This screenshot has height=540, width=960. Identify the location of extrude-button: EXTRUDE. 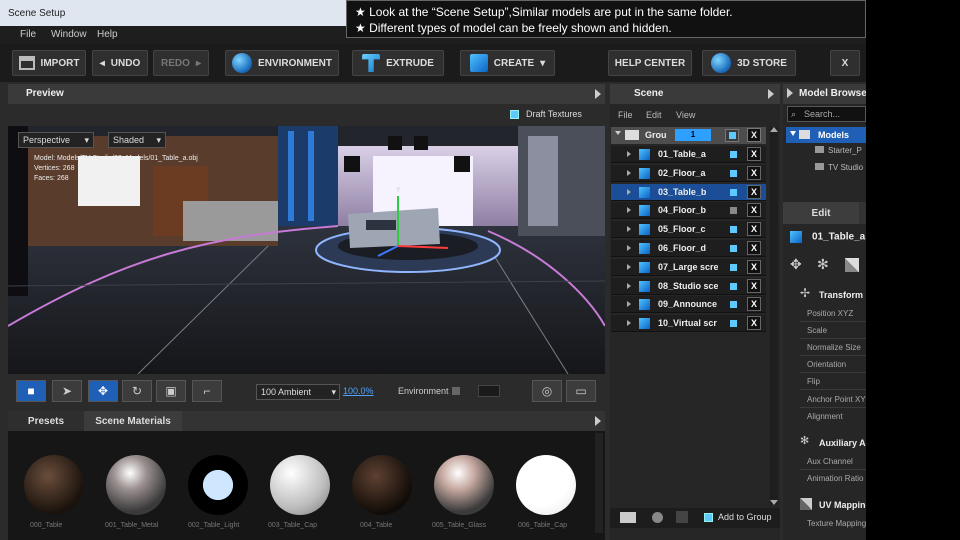
(398, 63).